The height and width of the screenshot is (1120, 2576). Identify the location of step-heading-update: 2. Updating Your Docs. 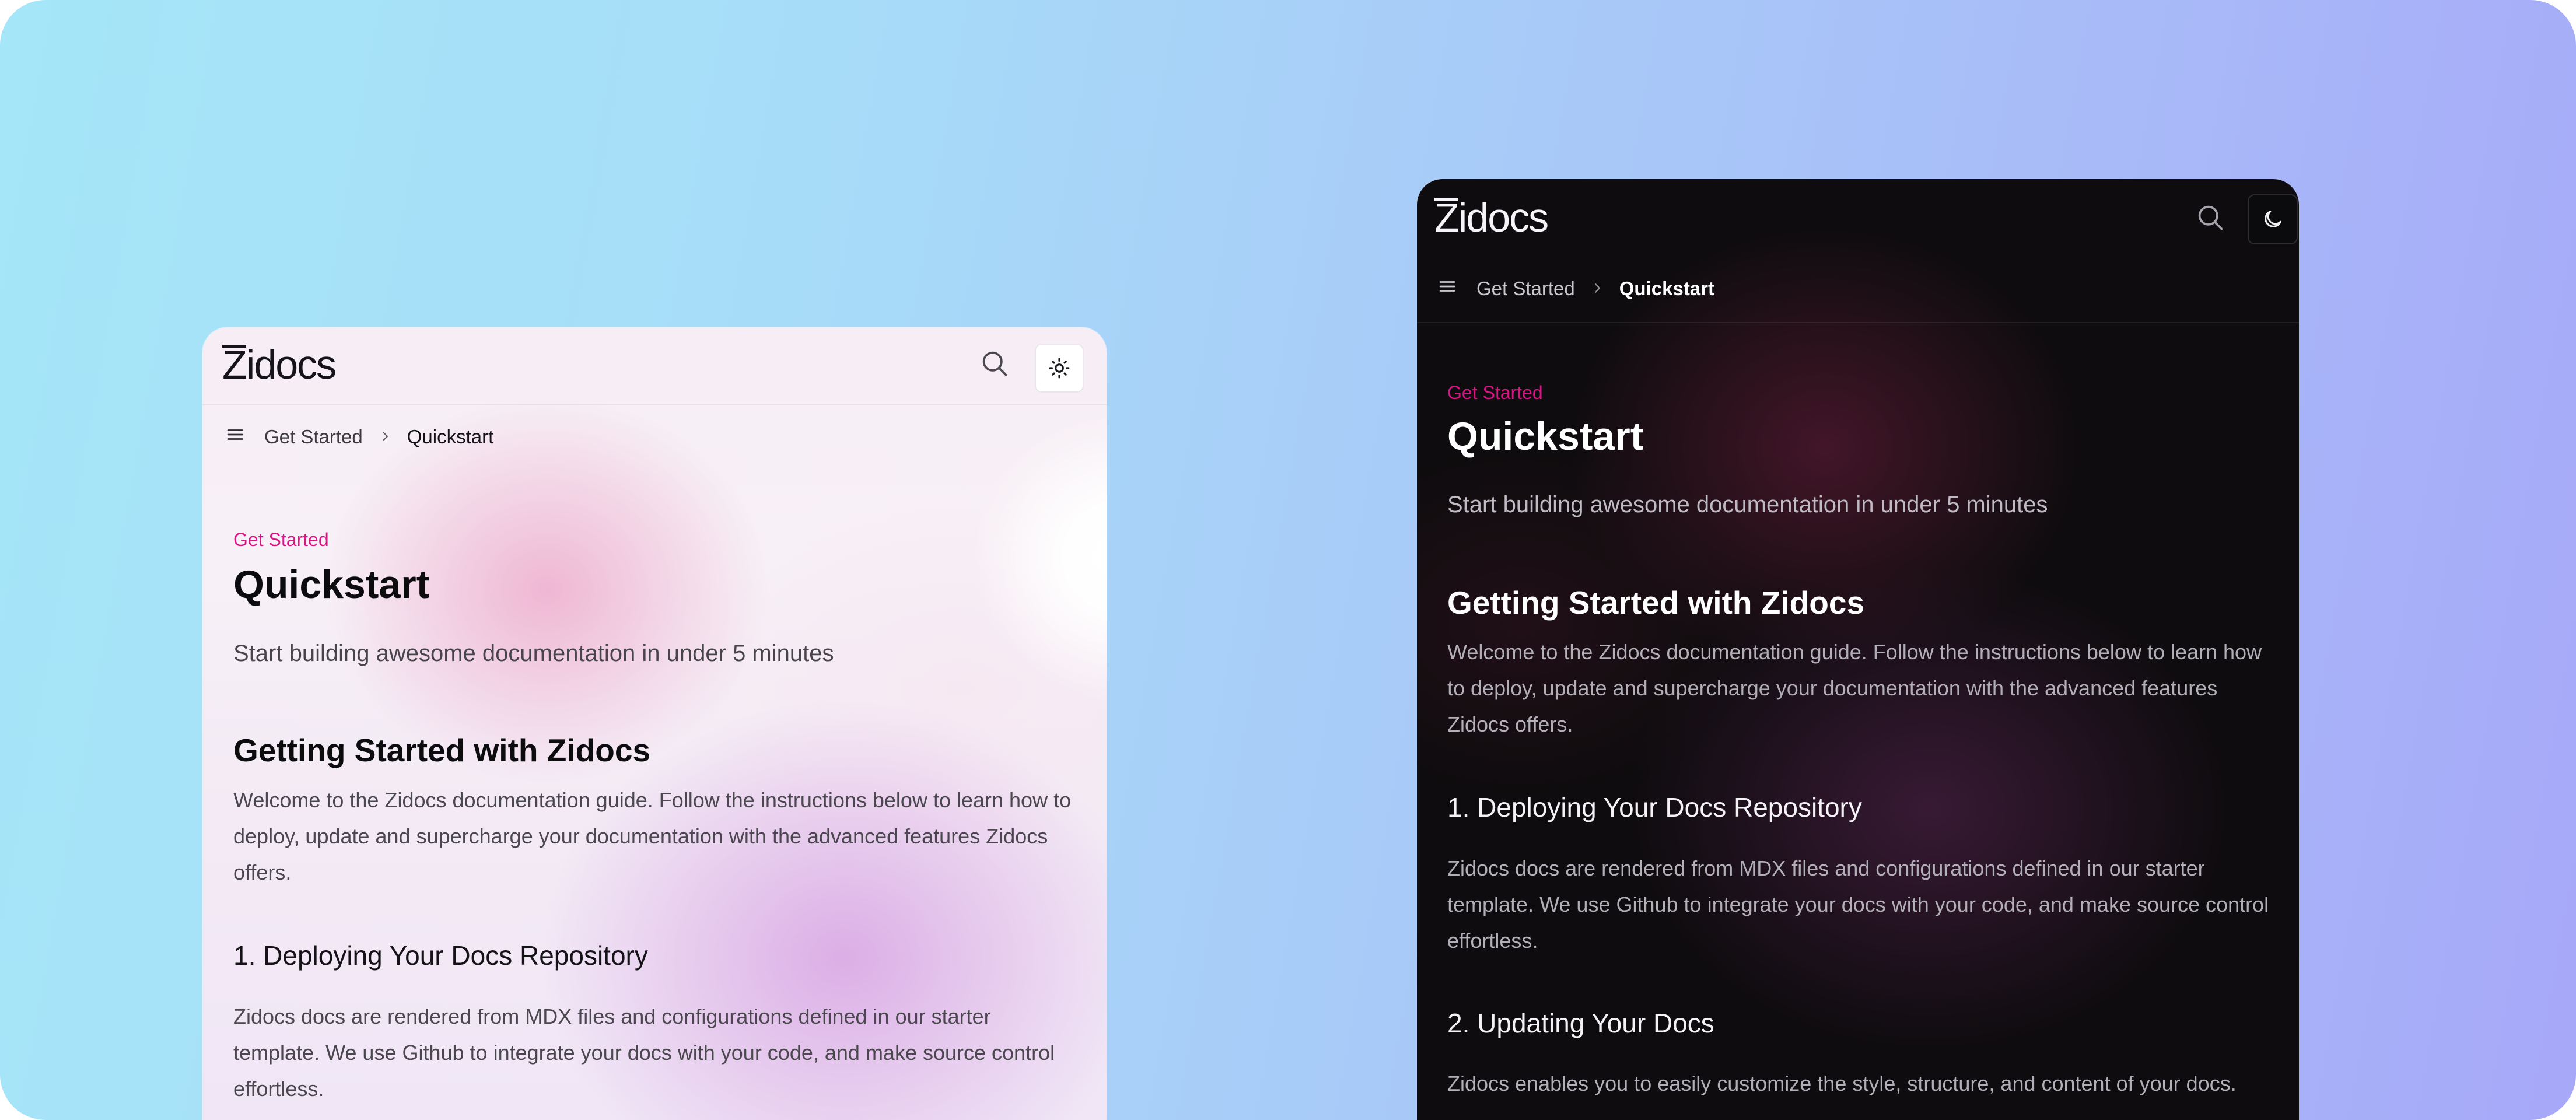
(1580, 1023).